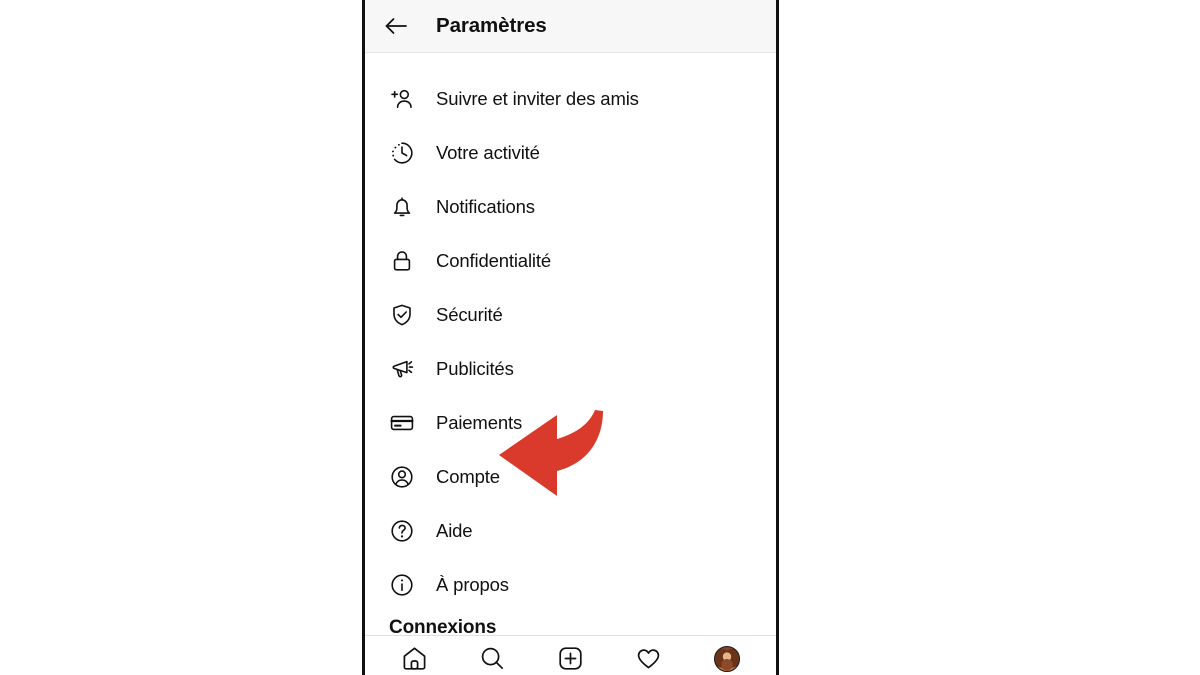 The image size is (1200, 675). What do you see at coordinates (570, 207) in the screenshot?
I see `menu-item-notifications: Notifications` at bounding box center [570, 207].